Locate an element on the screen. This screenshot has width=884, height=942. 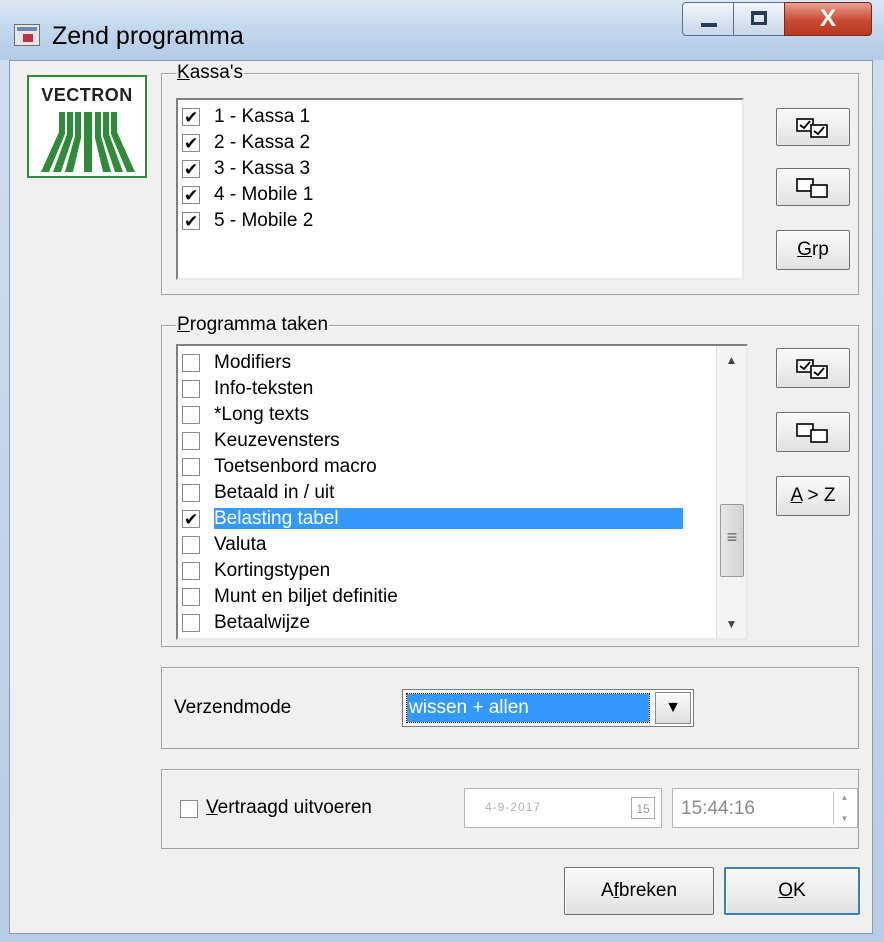
scroll-up-icon: ▲ is located at coordinates (731, 360).